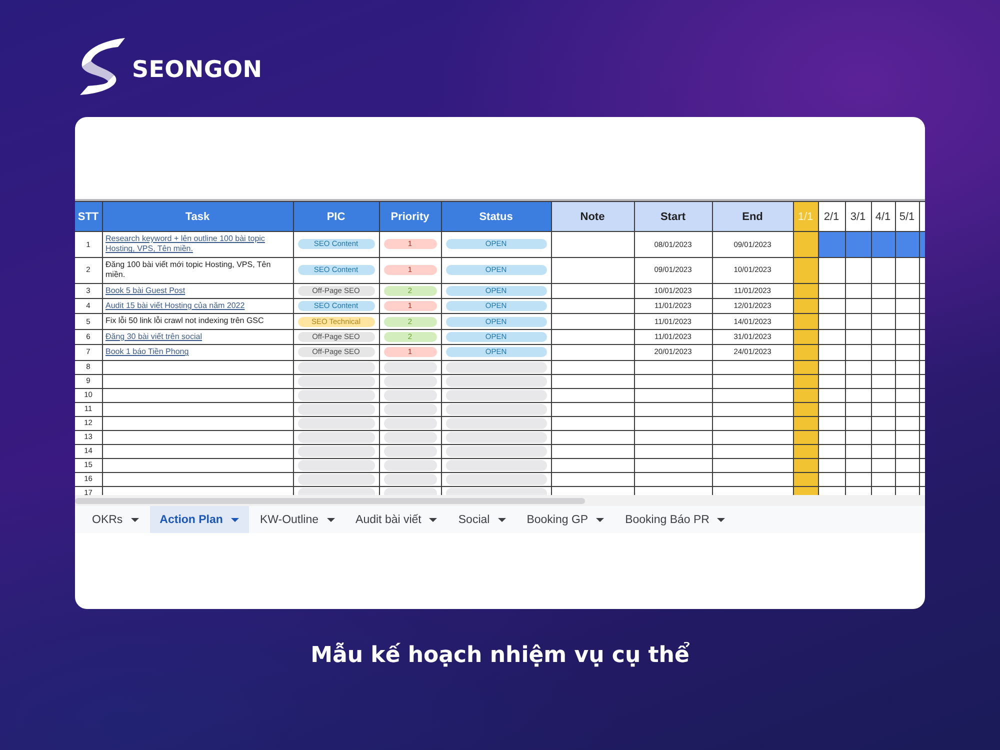 This screenshot has width=1000, height=750. I want to click on caption-title: Mẫu kế hoạch nhiệm vụ cụ thể, so click(500, 655).